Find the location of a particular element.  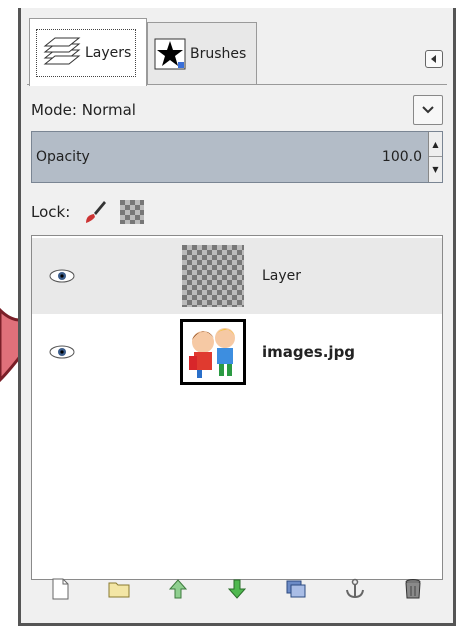

chevron-down-icon is located at coordinates (428, 110).